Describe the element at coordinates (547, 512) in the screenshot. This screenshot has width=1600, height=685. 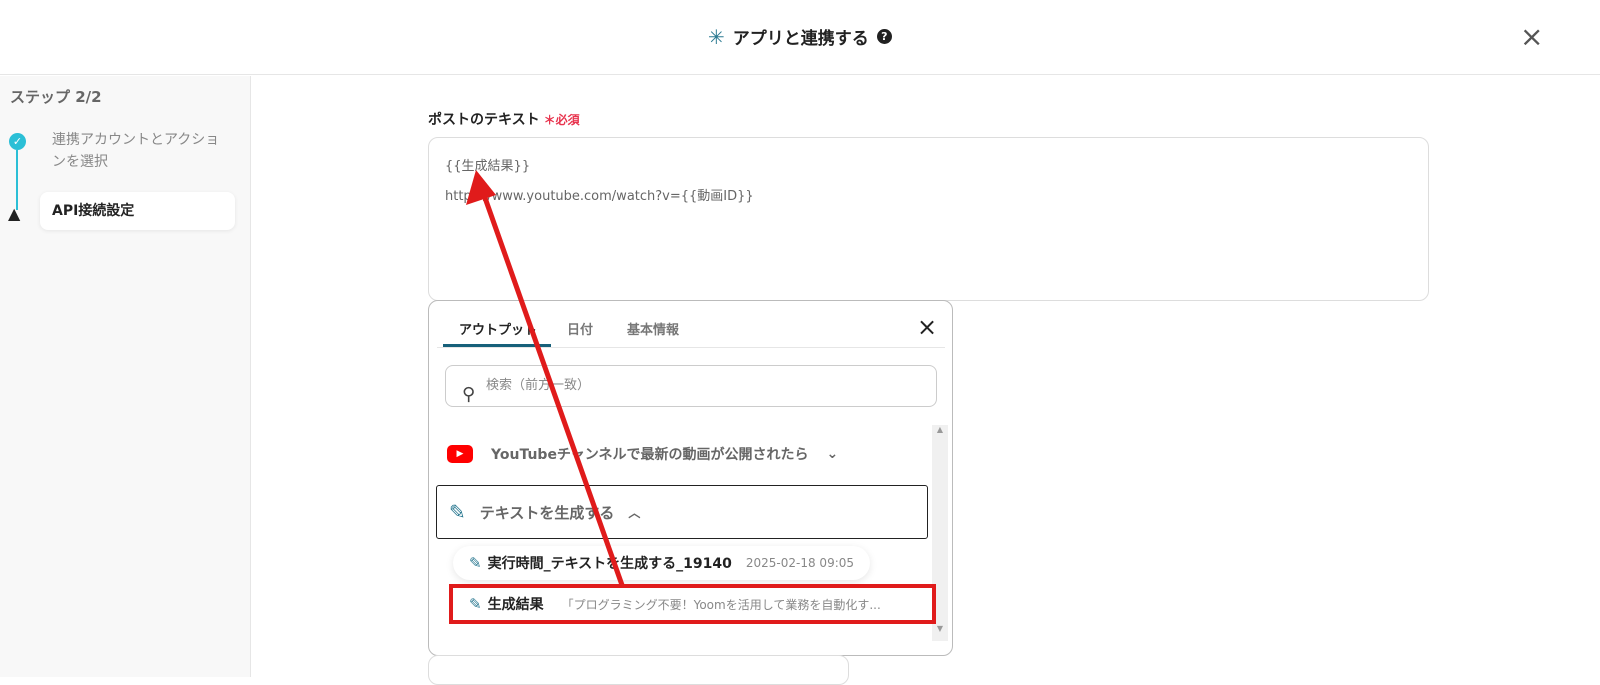
I see `group-label: テキストを生成する` at that location.